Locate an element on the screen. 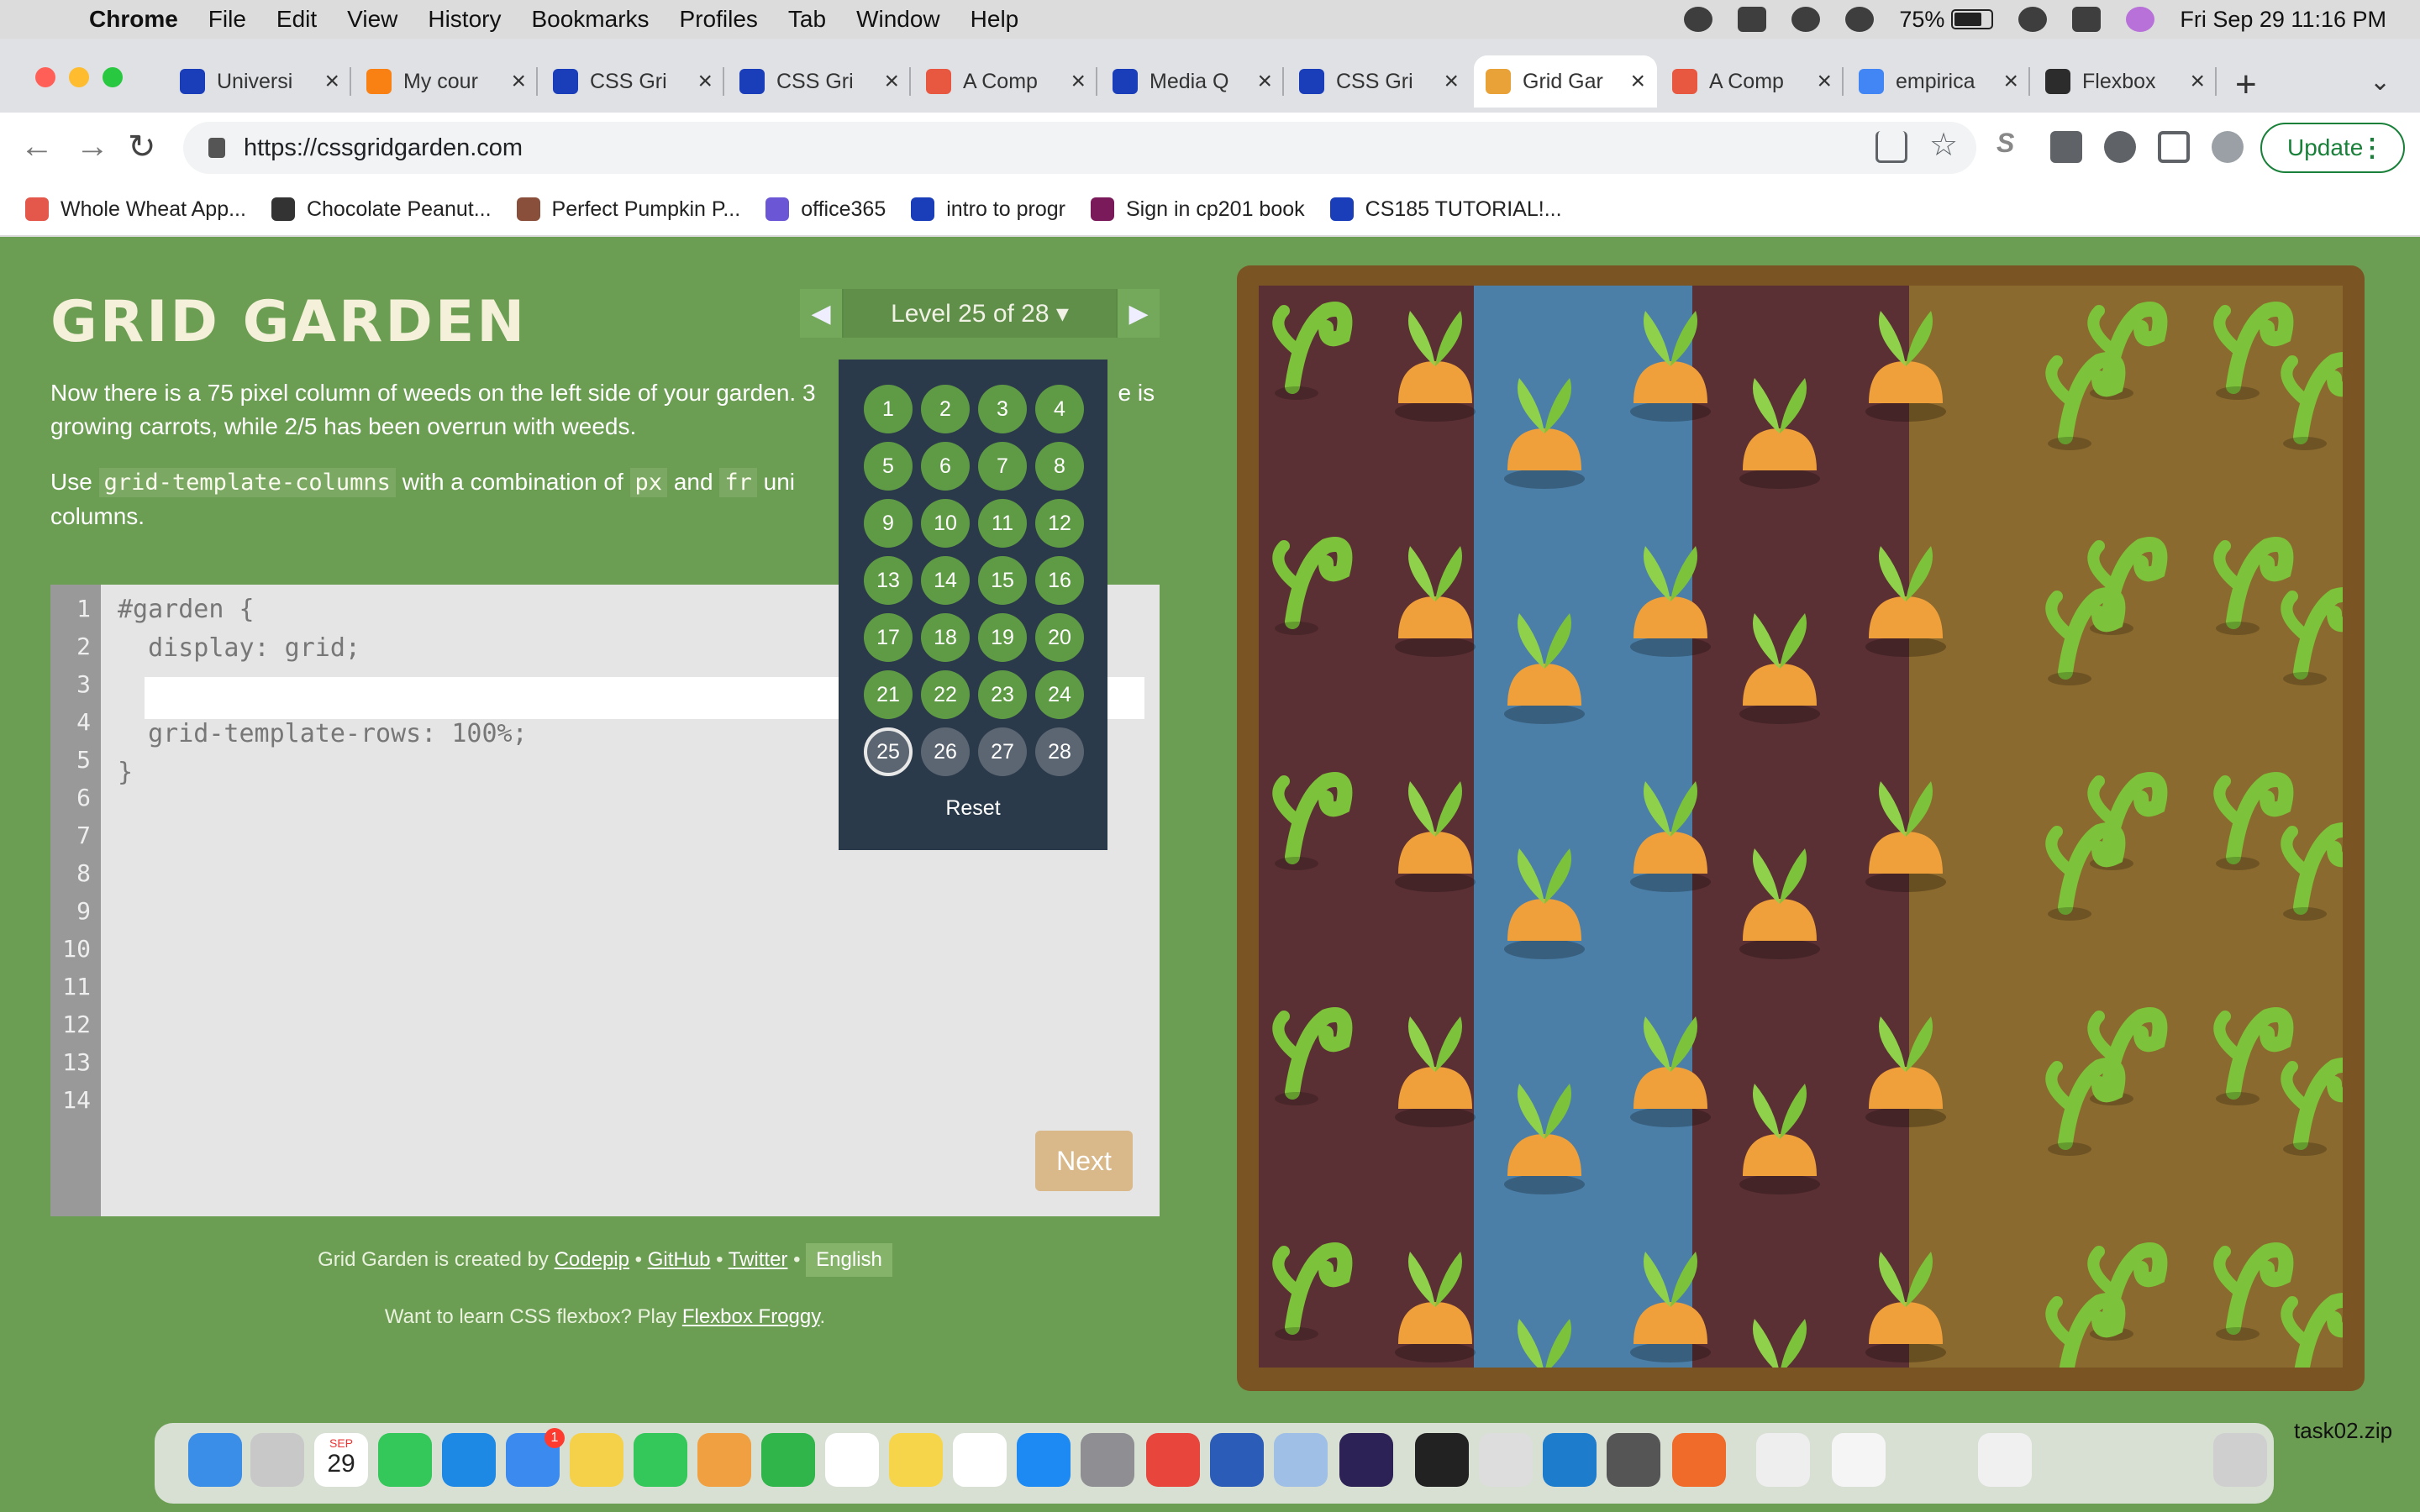  script-editor-icon is located at coordinates (1506, 1460).